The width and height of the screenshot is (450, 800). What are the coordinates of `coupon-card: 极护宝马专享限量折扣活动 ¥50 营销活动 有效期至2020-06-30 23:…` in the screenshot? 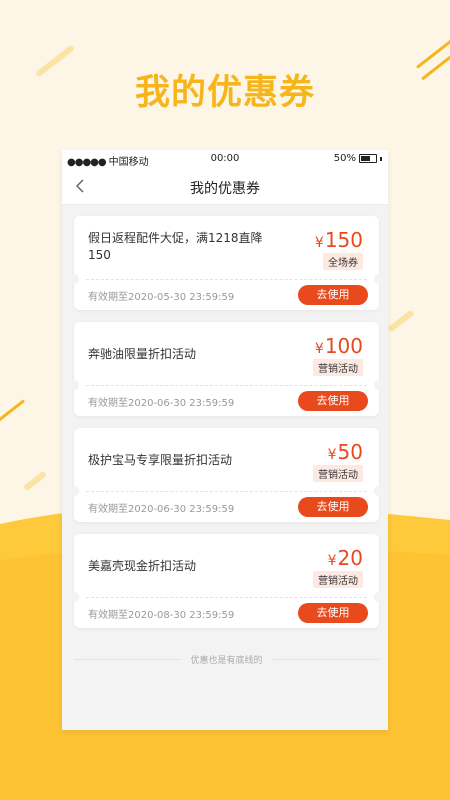 It's located at (226, 475).